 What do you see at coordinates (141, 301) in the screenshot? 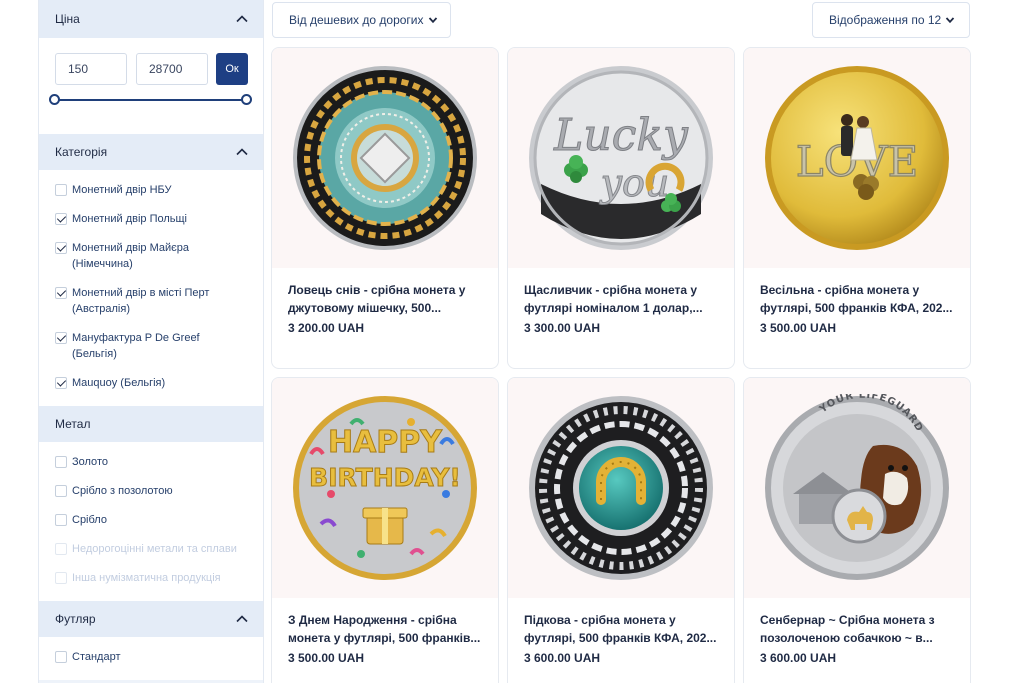
I see `category-option-label: Монетний двір в місті Перт (Австралія)` at bounding box center [141, 301].